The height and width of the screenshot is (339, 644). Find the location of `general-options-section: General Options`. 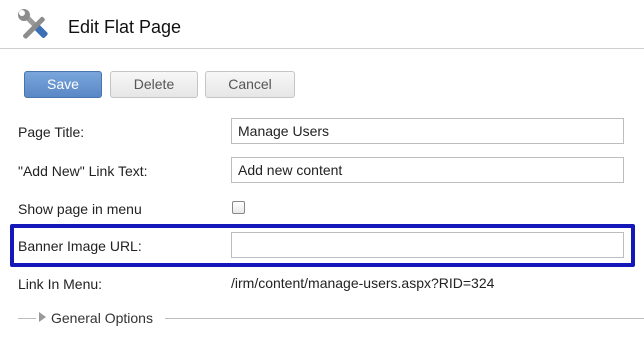

general-options-section: General Options is located at coordinates (331, 318).